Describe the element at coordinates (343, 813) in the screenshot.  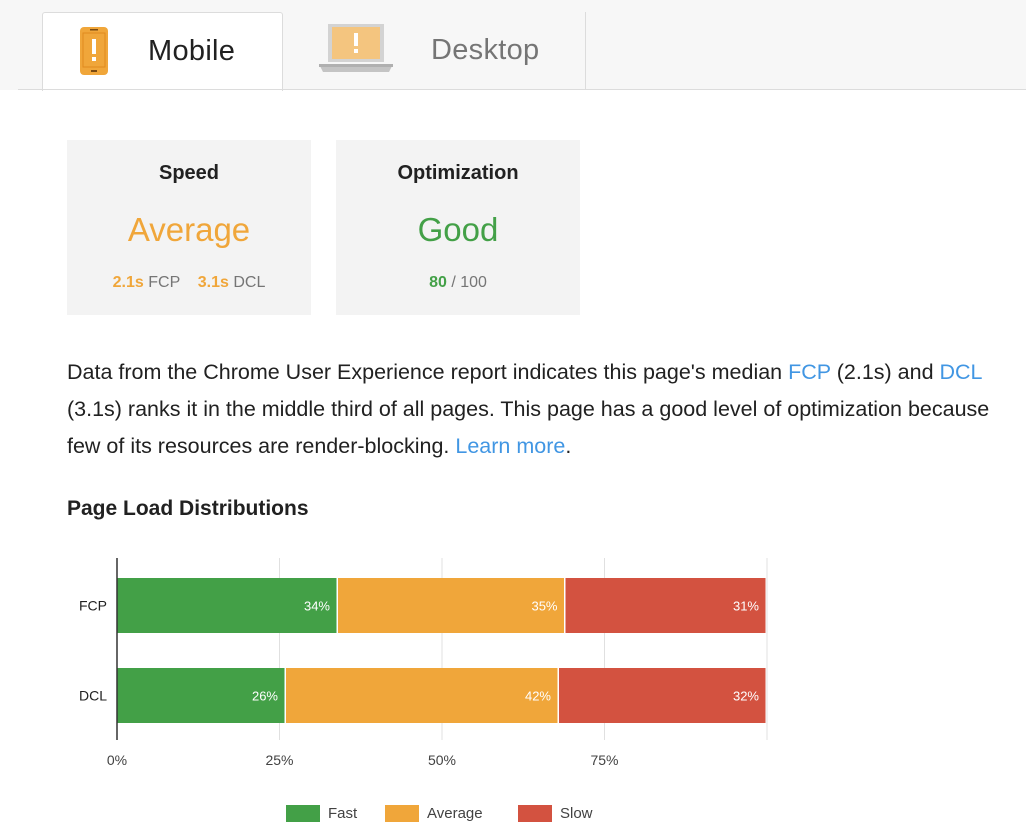
I see `legend-fast-label: Fast` at that location.